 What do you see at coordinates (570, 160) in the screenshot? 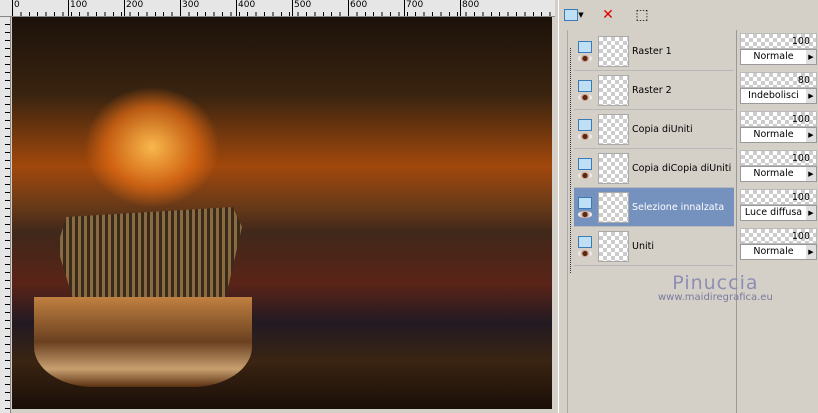
I see `group-connector` at bounding box center [570, 160].